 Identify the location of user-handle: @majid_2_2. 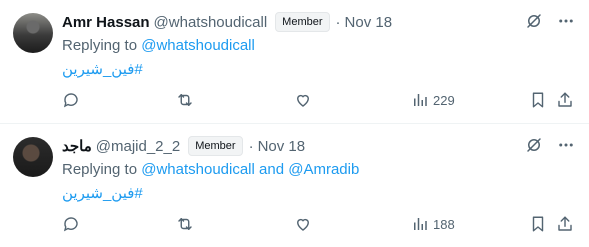
(138, 146).